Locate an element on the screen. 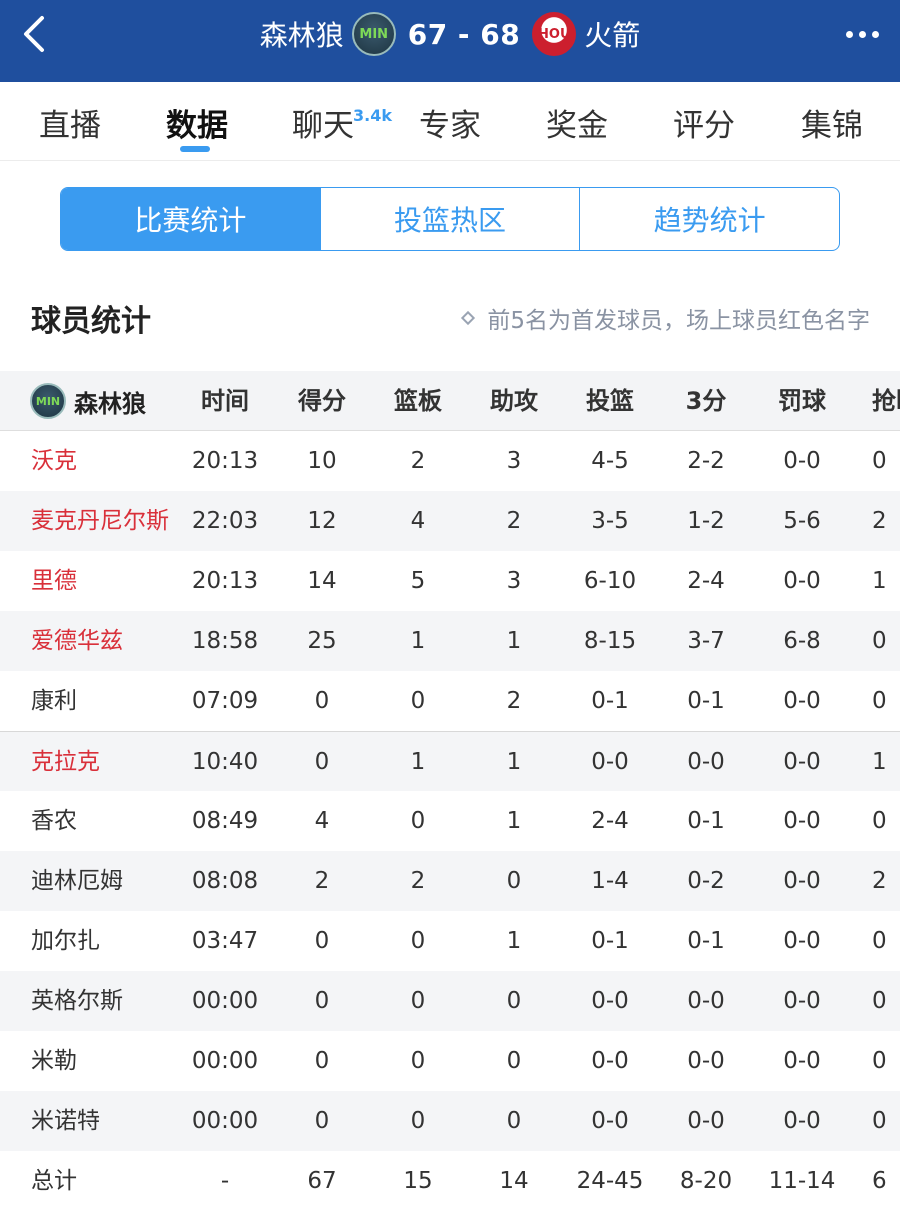 The width and height of the screenshot is (900, 1217). cell-rebounds: 1 is located at coordinates (418, 762).